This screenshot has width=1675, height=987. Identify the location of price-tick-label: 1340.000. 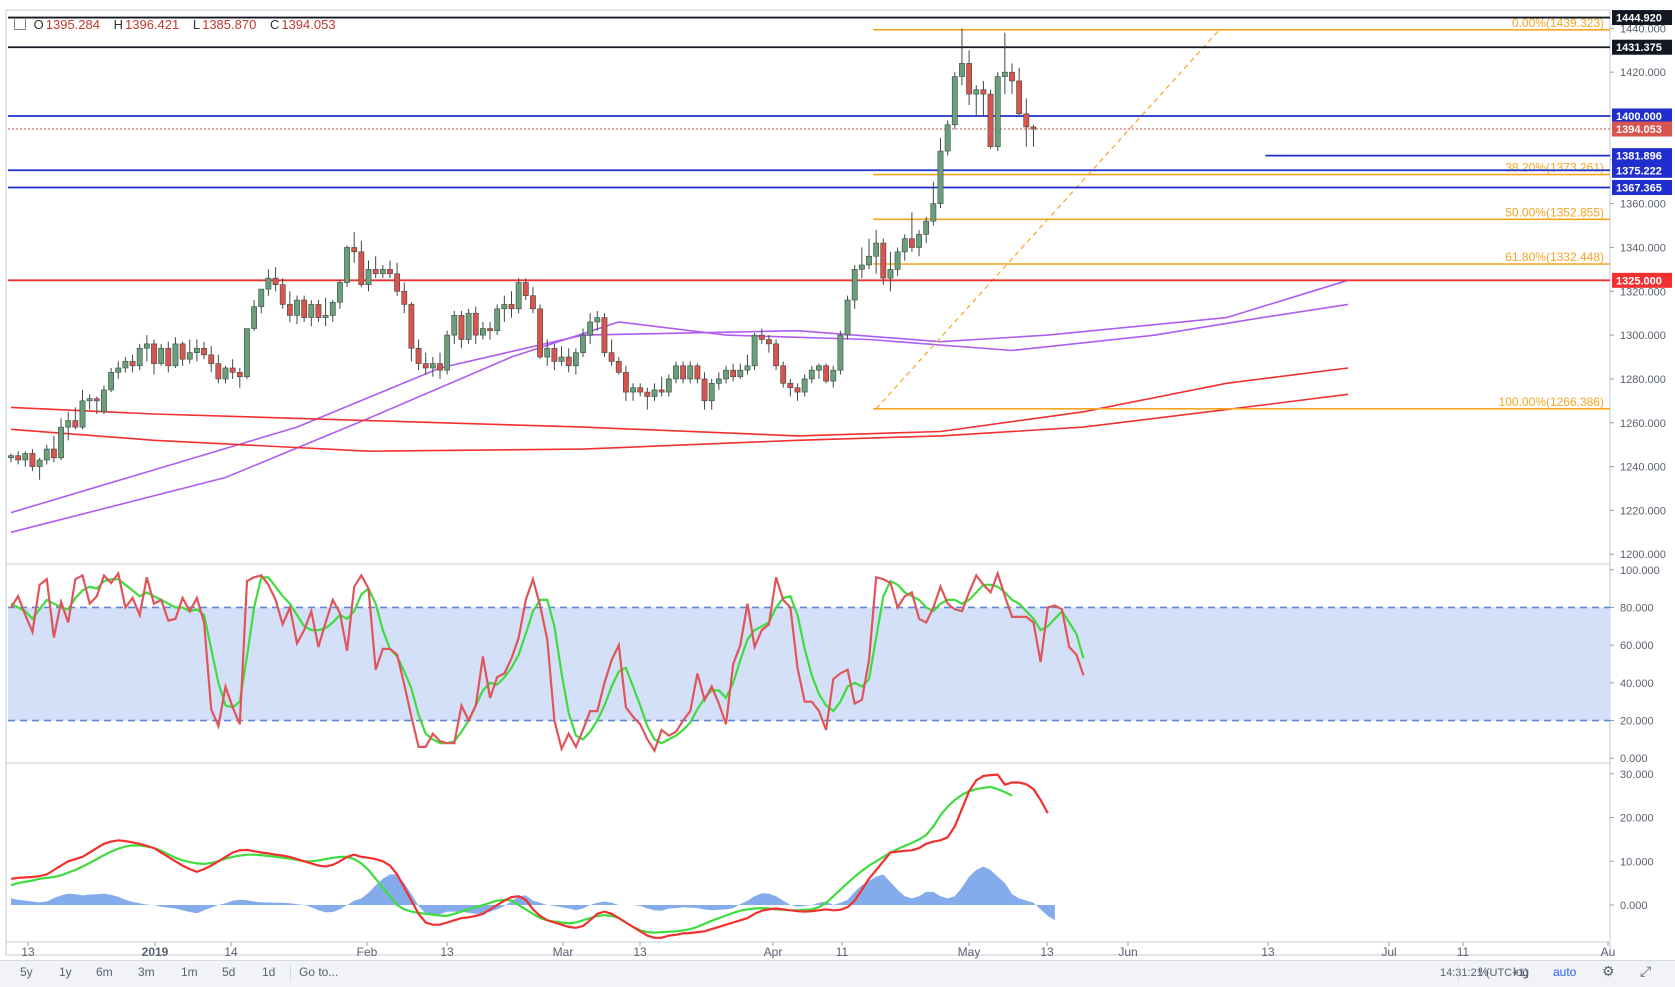
(1643, 248).